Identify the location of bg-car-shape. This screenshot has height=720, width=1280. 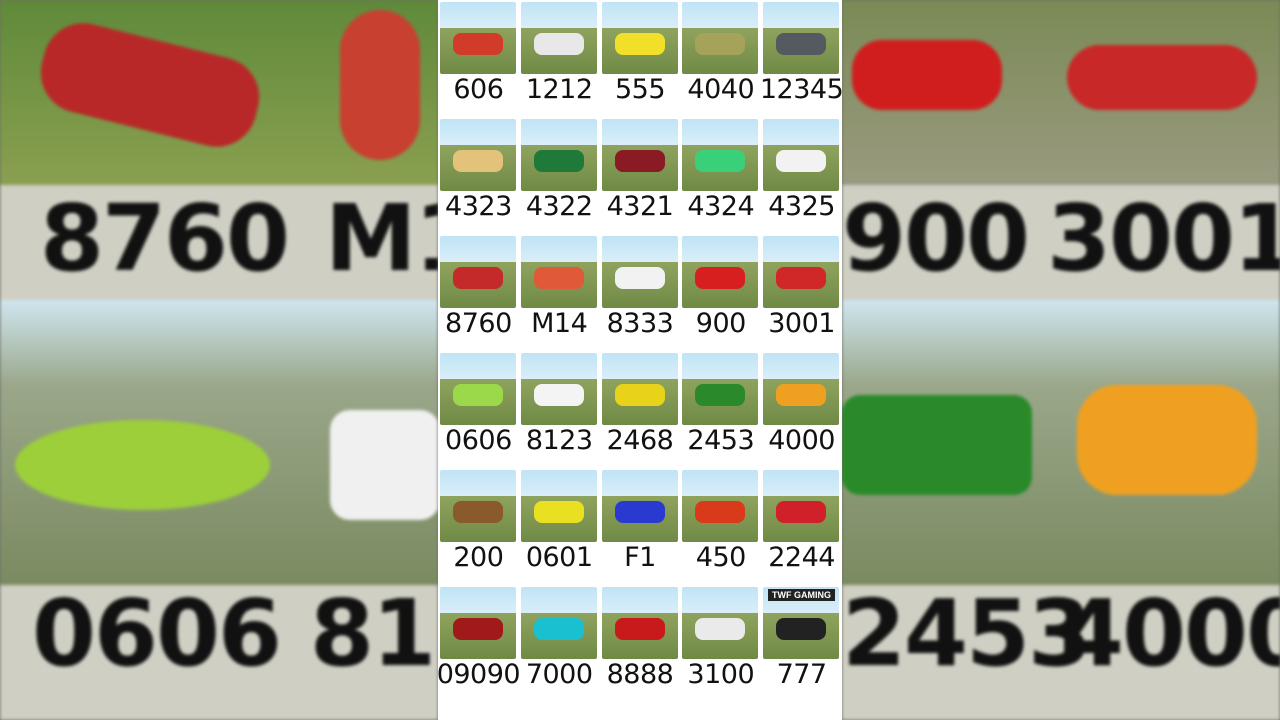
(384, 465).